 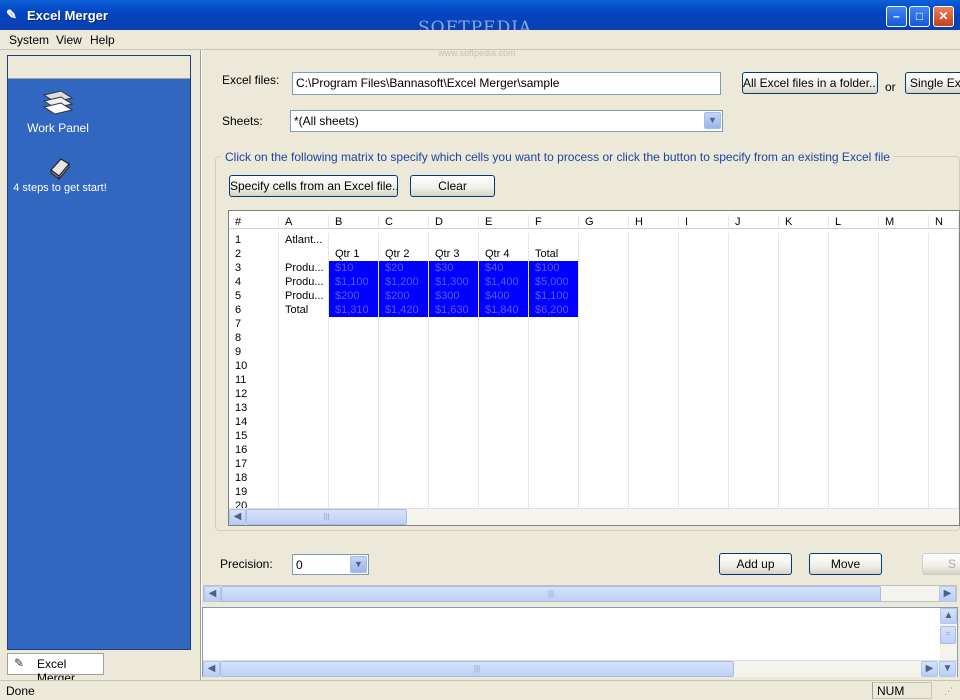 What do you see at coordinates (354, 282) in the screenshot?
I see `matrix-cell: $1,100` at bounding box center [354, 282].